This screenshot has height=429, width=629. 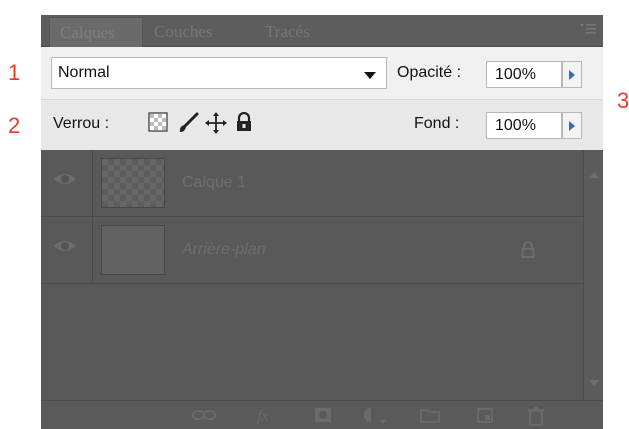 What do you see at coordinates (224, 250) in the screenshot?
I see `layer-name: Arrière-plan` at bounding box center [224, 250].